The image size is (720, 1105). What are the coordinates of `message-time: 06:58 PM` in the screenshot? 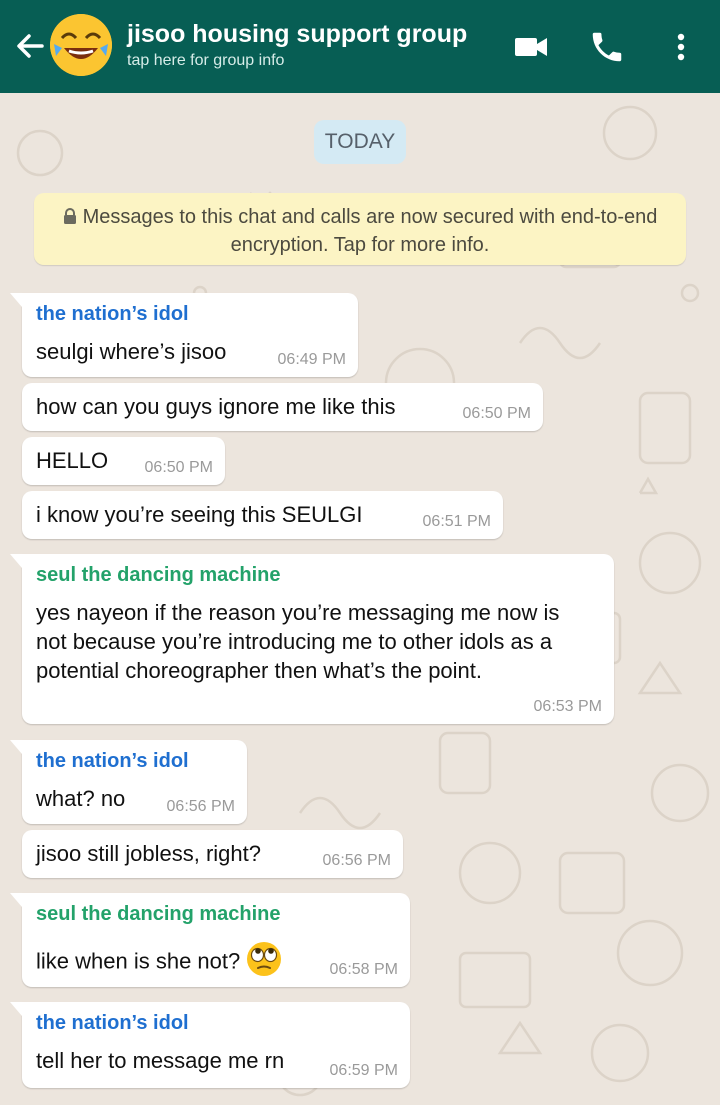 It's located at (363, 969).